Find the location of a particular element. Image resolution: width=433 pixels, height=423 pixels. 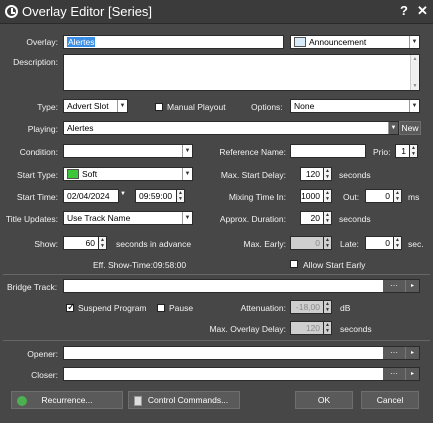

type-label: Type: is located at coordinates (47, 107).